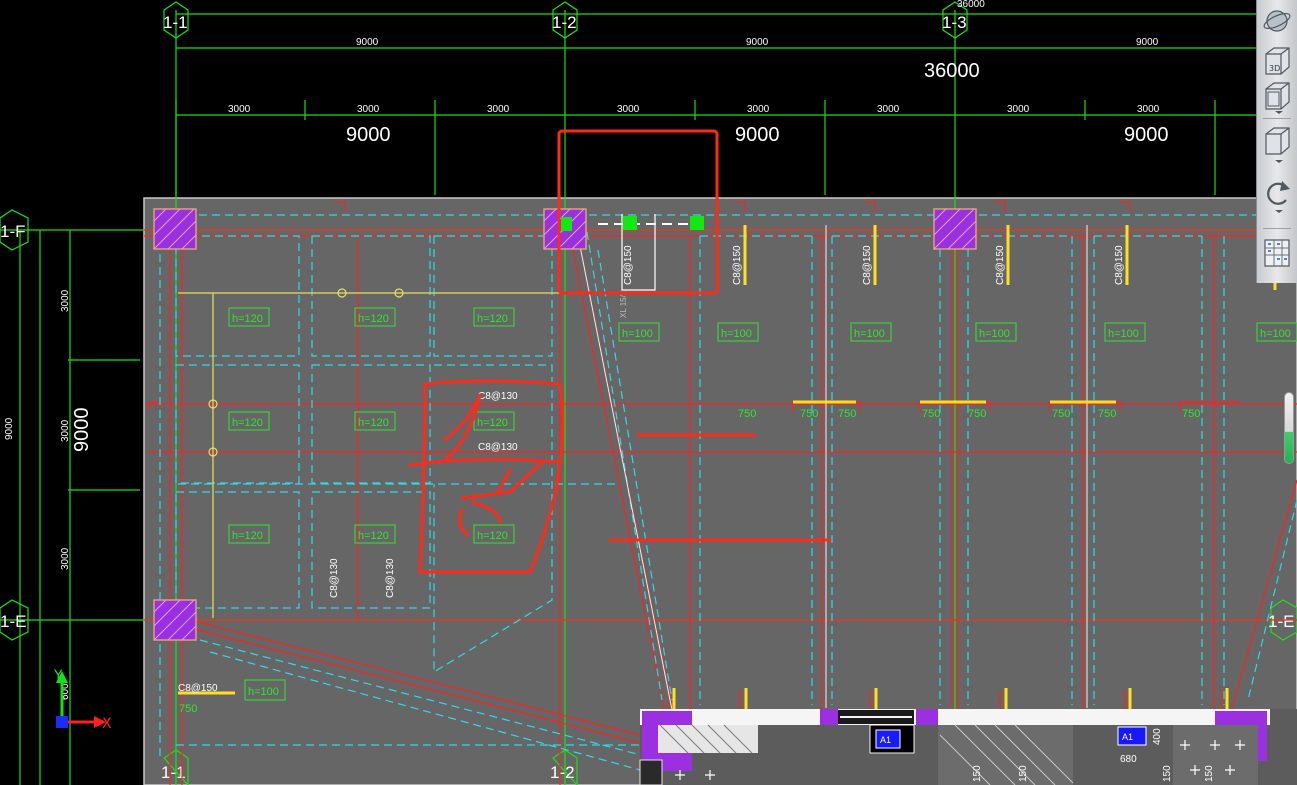 The image size is (1297, 785). I want to click on h100-label-5: h=100, so click(1123, 334).